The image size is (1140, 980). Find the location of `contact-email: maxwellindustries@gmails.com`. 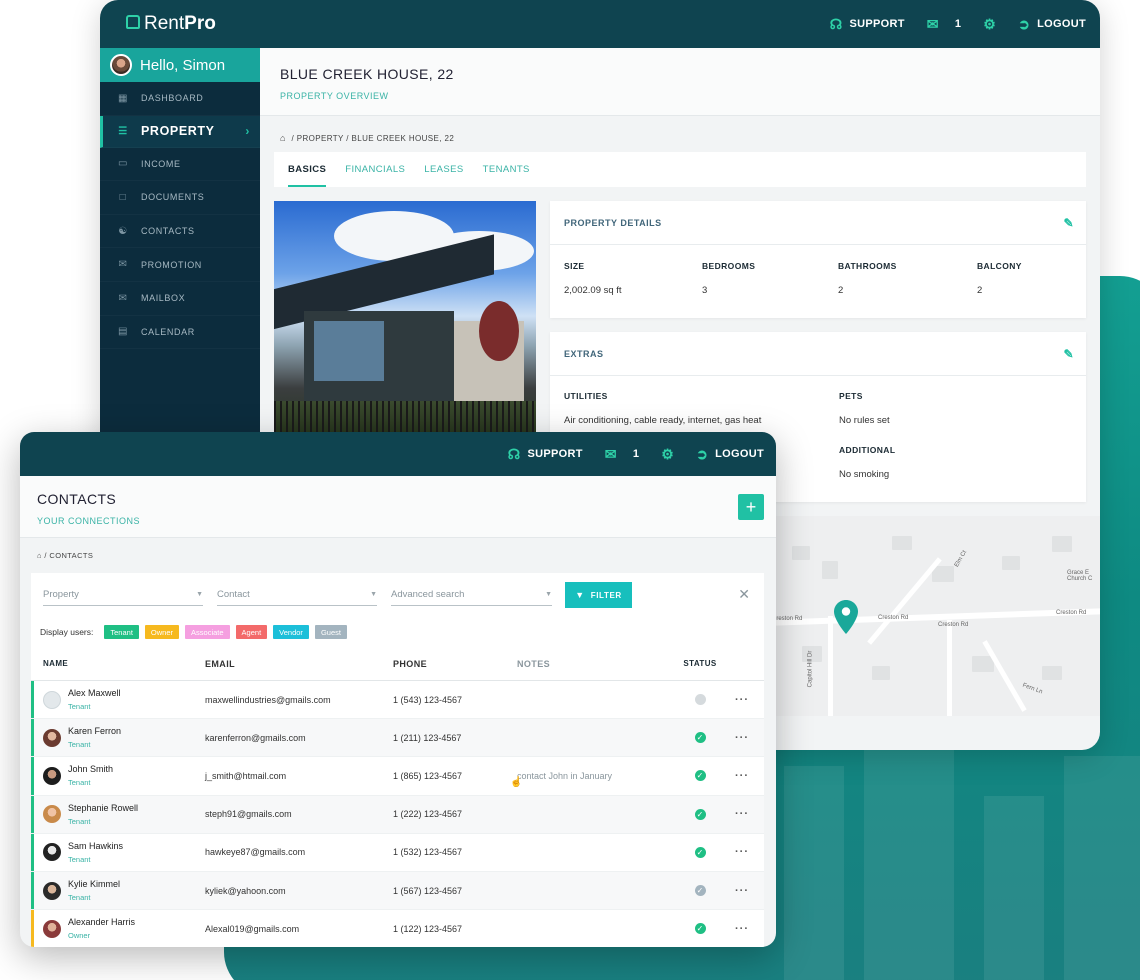

contact-email: maxwellindustries@gmails.com is located at coordinates (268, 699).